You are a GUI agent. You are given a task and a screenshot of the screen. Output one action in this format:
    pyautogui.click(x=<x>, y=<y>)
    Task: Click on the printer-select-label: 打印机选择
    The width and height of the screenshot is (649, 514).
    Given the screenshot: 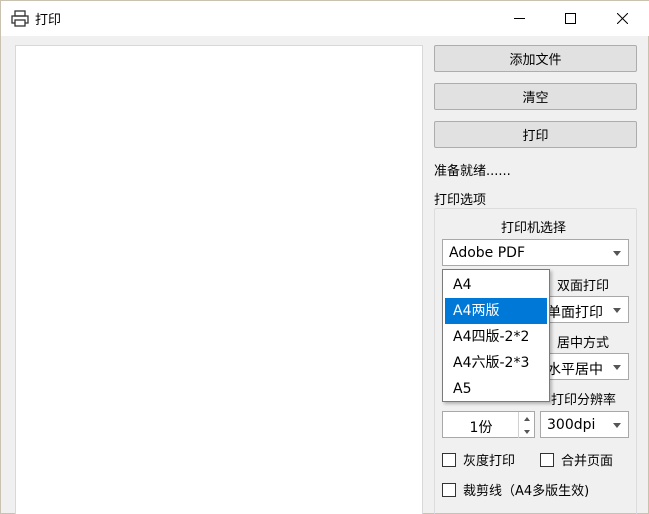 What is the action you would take?
    pyautogui.click(x=534, y=228)
    